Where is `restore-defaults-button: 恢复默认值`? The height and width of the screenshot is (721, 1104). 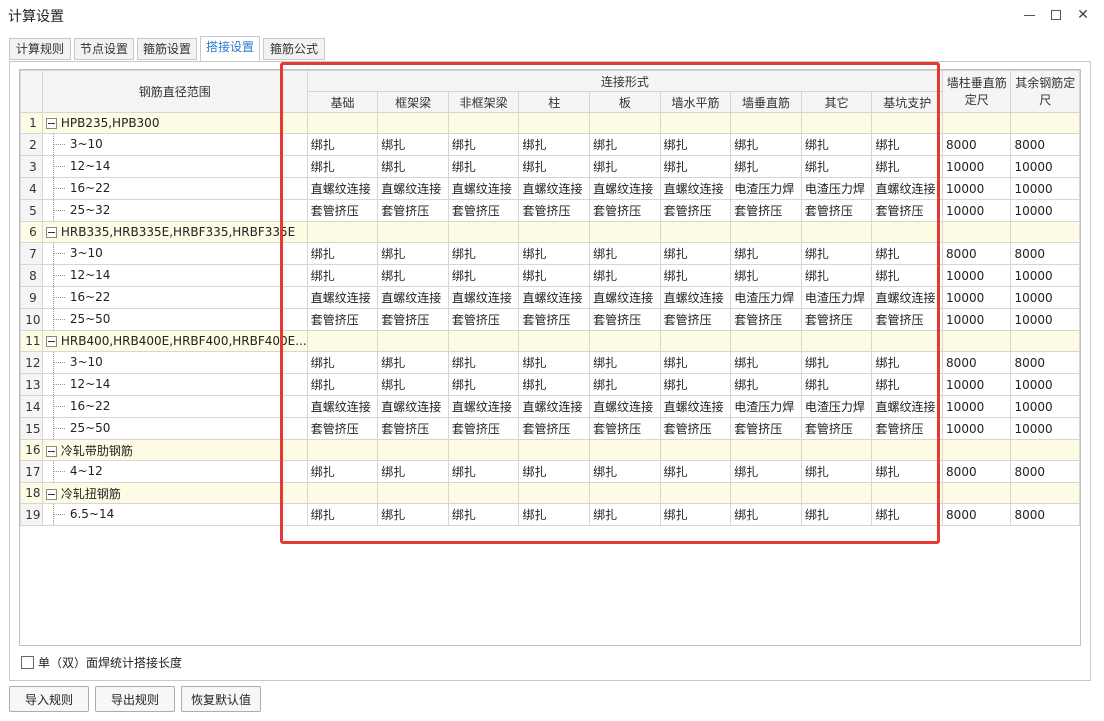
restore-defaults-button: 恢复默认值 is located at coordinates (221, 699).